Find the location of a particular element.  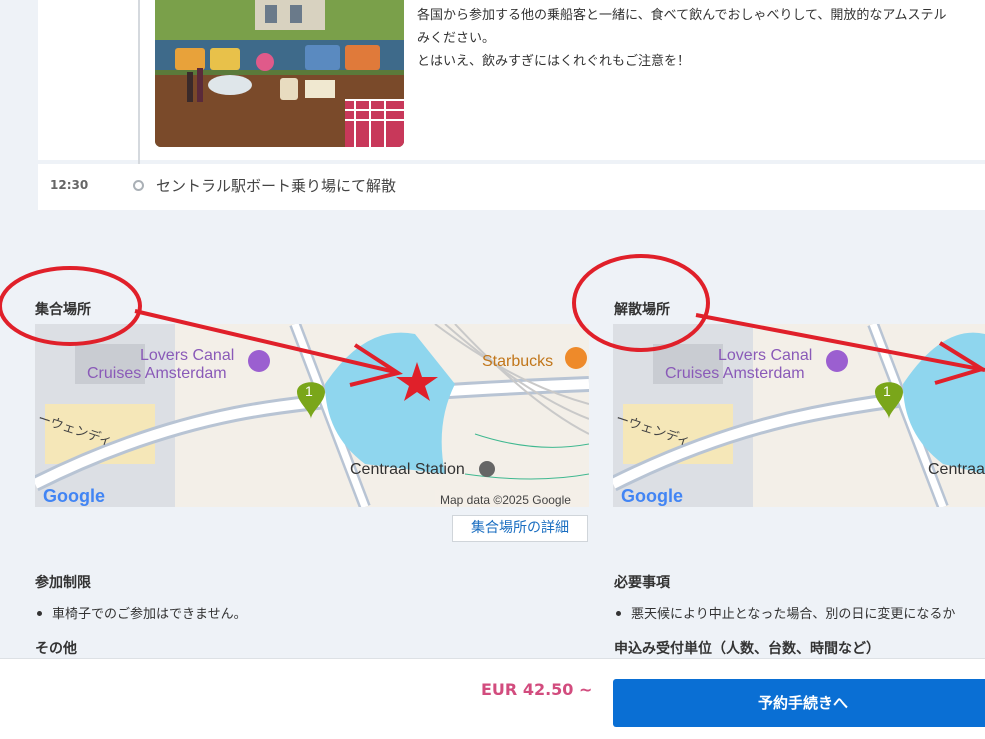

cruise-photo is located at coordinates (279, 73).